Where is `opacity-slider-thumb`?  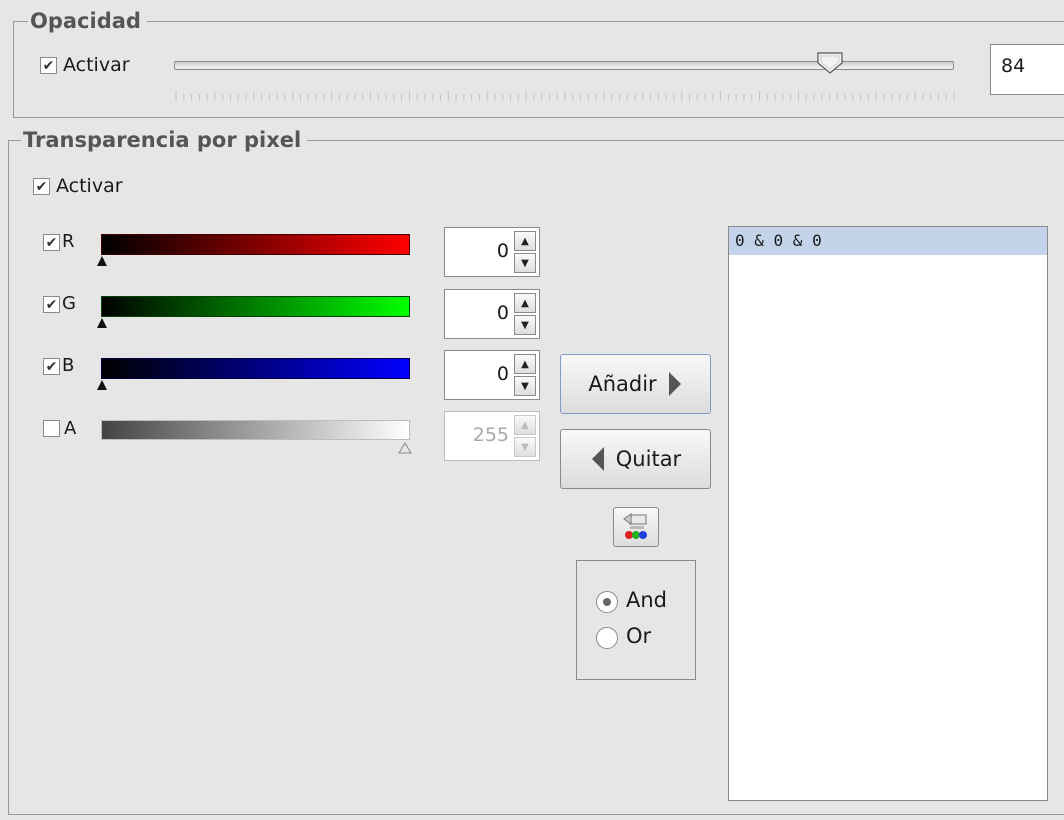 opacity-slider-thumb is located at coordinates (830, 63).